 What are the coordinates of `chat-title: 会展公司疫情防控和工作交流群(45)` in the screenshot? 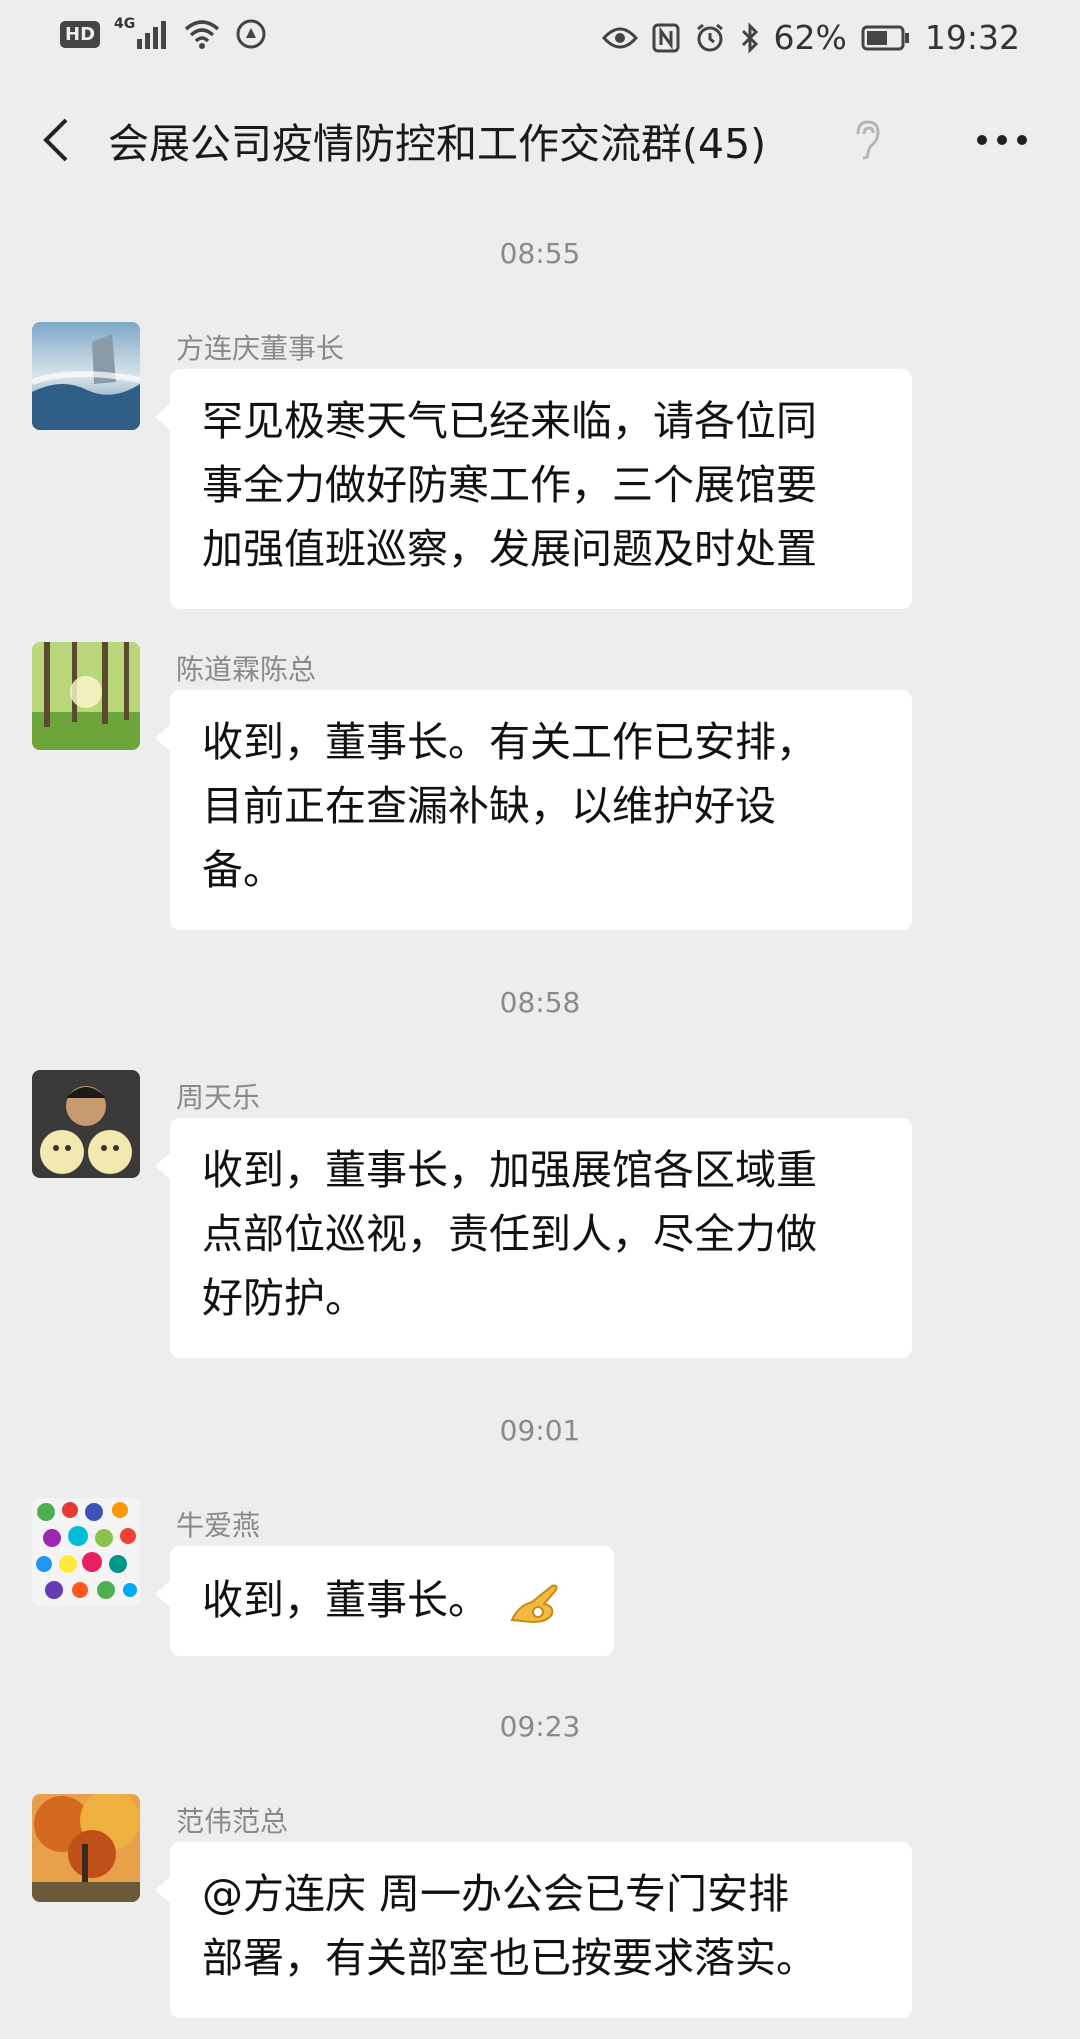 It's located at (437, 144).